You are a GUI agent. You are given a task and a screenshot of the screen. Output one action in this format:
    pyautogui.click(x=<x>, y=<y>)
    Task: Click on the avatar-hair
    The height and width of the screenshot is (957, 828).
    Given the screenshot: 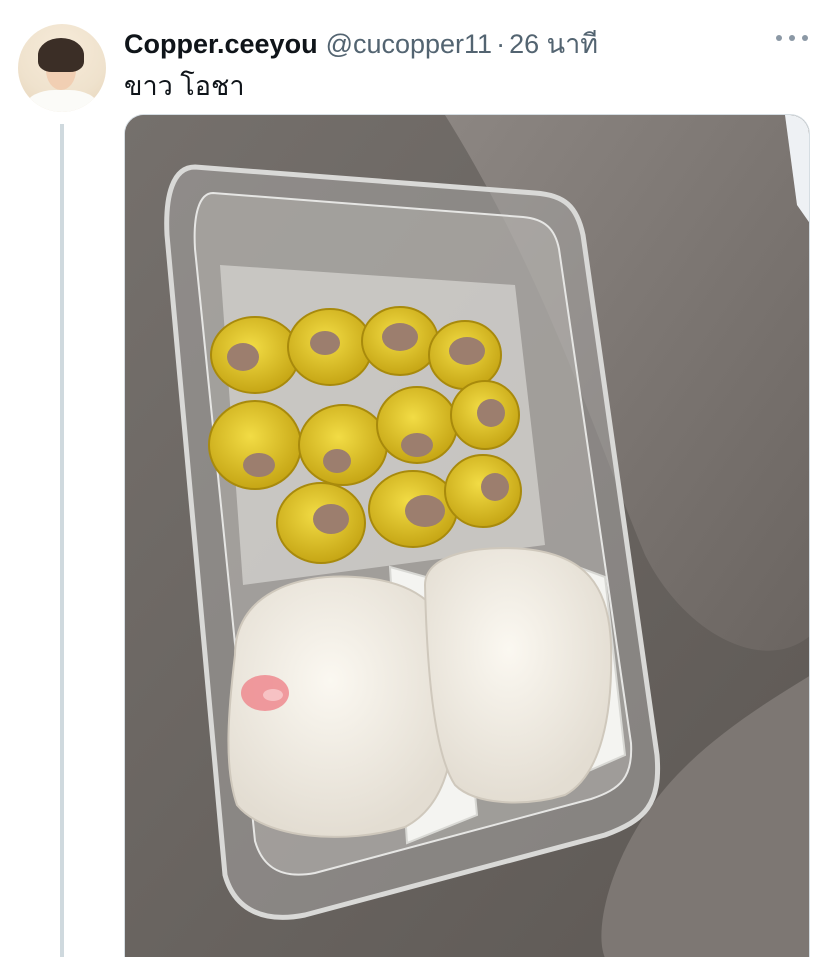 What is the action you would take?
    pyautogui.click(x=61, y=55)
    